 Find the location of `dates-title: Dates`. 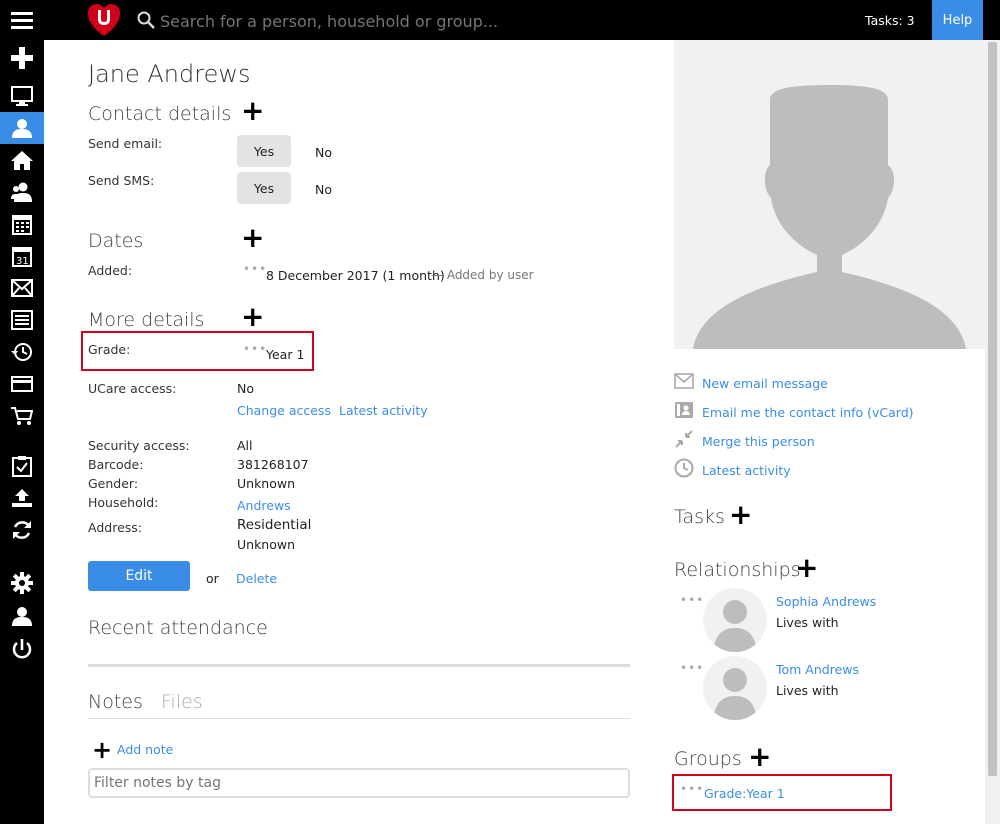

dates-title: Dates is located at coordinates (116, 241).